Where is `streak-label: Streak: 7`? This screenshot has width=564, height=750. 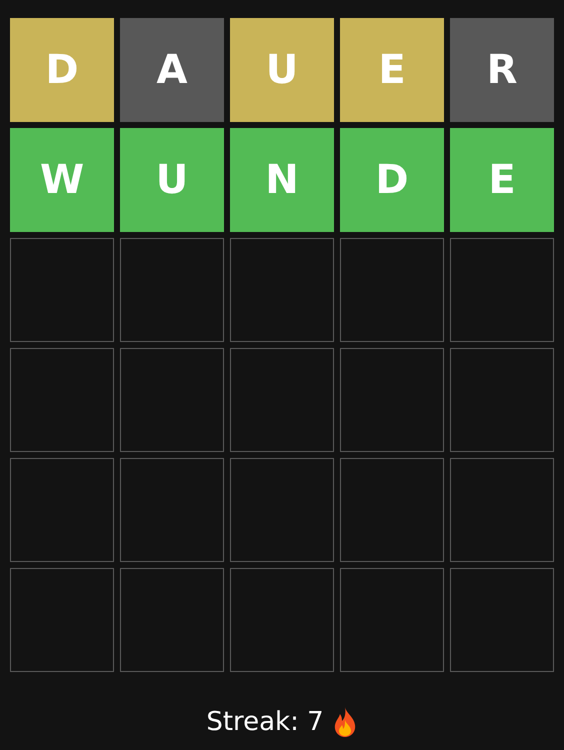
streak-label: Streak: 7 is located at coordinates (265, 722).